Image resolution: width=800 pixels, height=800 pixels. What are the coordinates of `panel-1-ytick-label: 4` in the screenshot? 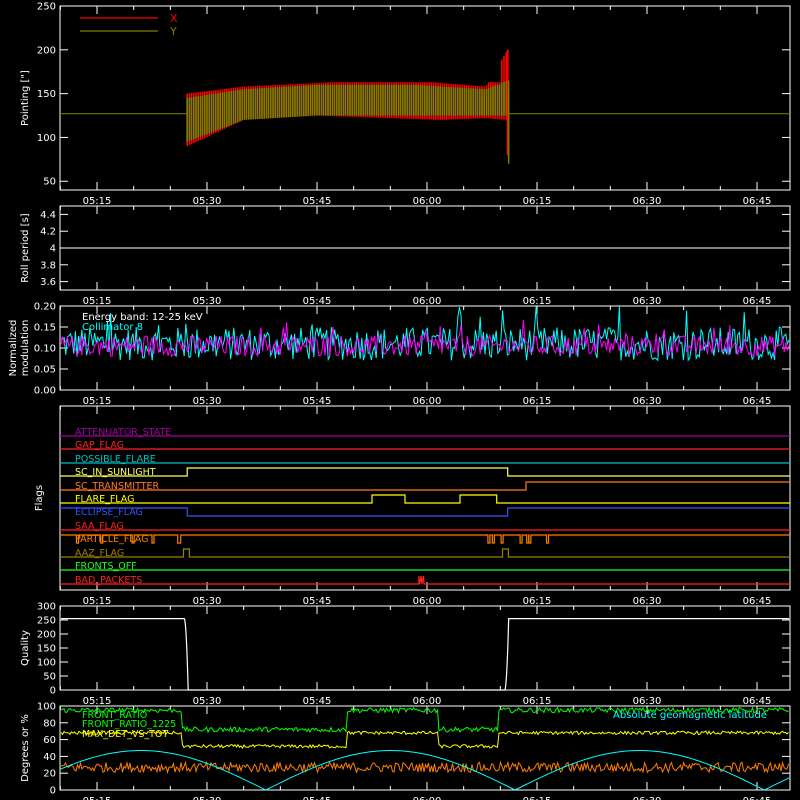 It's located at (53, 249).